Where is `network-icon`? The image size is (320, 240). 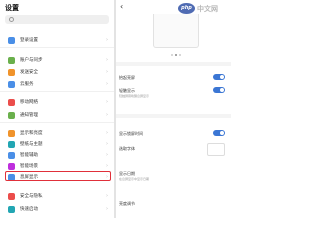 network-icon is located at coordinates (11, 102).